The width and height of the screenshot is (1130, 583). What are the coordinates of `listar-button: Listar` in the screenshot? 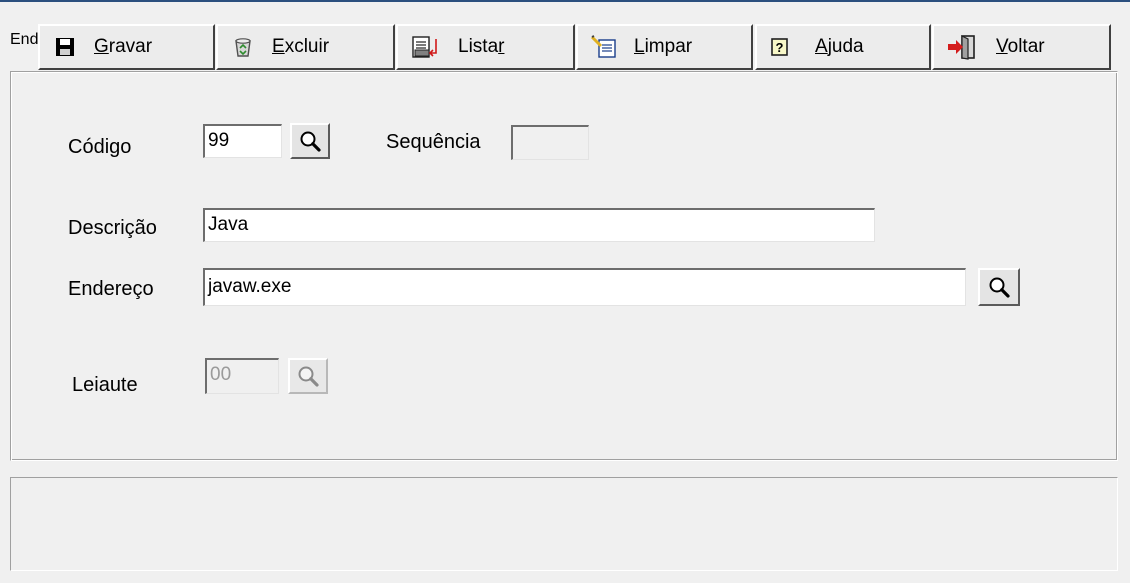 It's located at (485, 47).